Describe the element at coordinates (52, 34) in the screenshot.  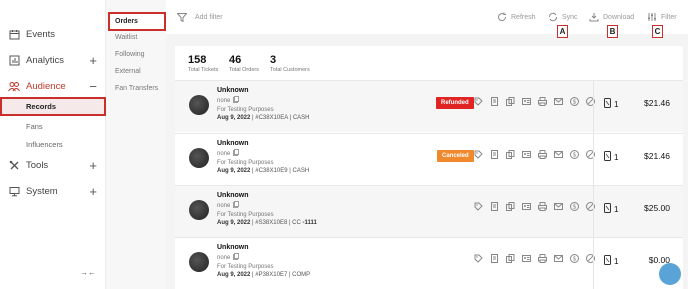
I see `nav-item-events: Events` at that location.